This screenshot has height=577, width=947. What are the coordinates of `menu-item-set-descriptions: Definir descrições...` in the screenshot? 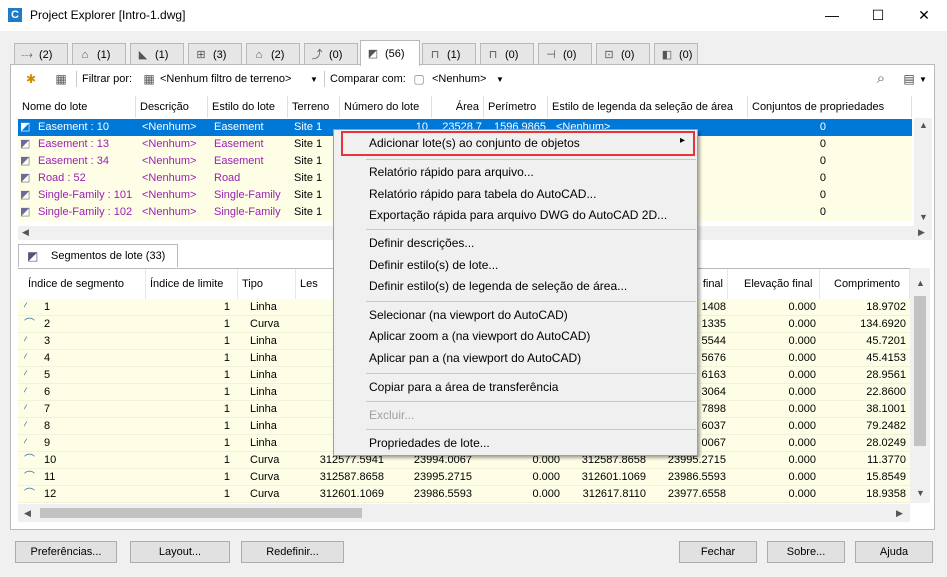 It's located at (421, 243).